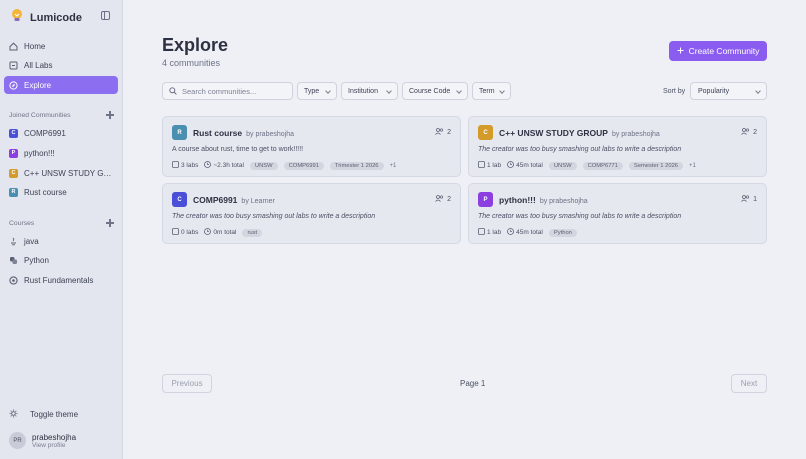 Image resolution: width=806 pixels, height=459 pixels. I want to click on filter-label: Course Code, so click(430, 91).